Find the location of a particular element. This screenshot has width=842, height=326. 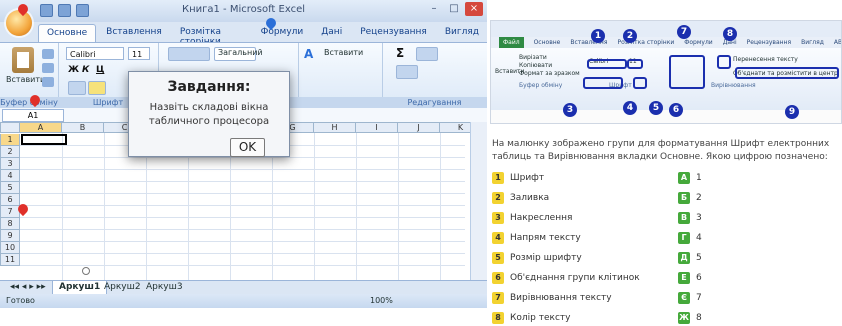

answer-value: 7 is located at coordinates (699, 298).